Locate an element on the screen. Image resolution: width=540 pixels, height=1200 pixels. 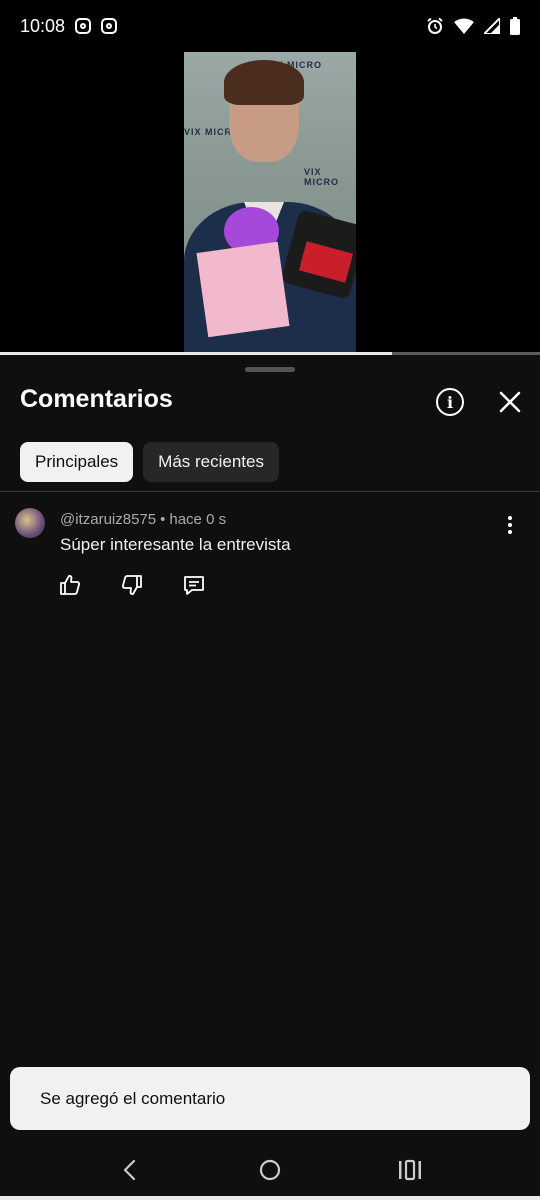
like-icon is located at coordinates (70, 585).